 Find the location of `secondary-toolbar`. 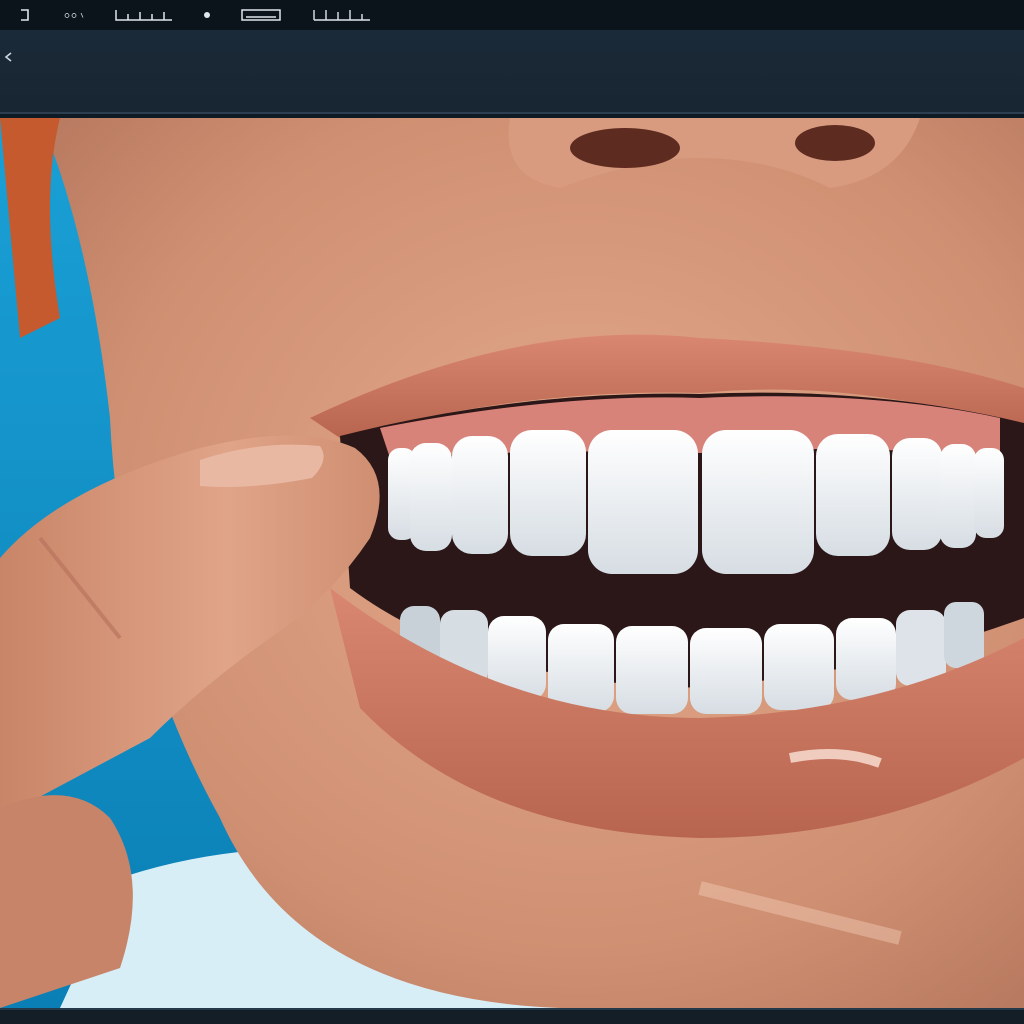

secondary-toolbar is located at coordinates (512, 72).